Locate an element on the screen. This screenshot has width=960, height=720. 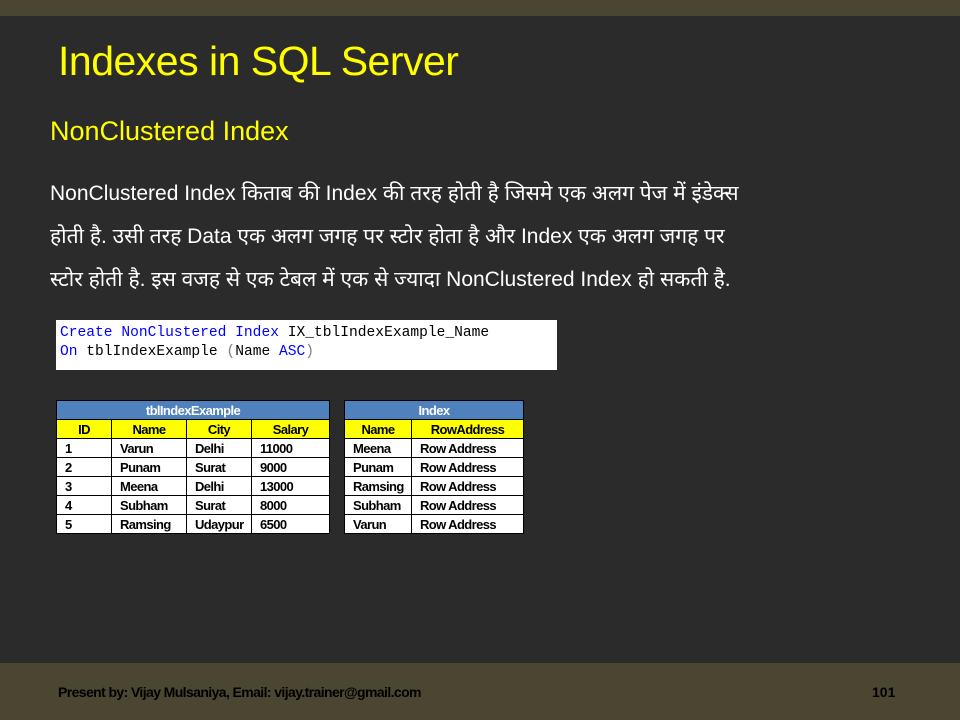
code-keyword: Create is located at coordinates (86, 333).